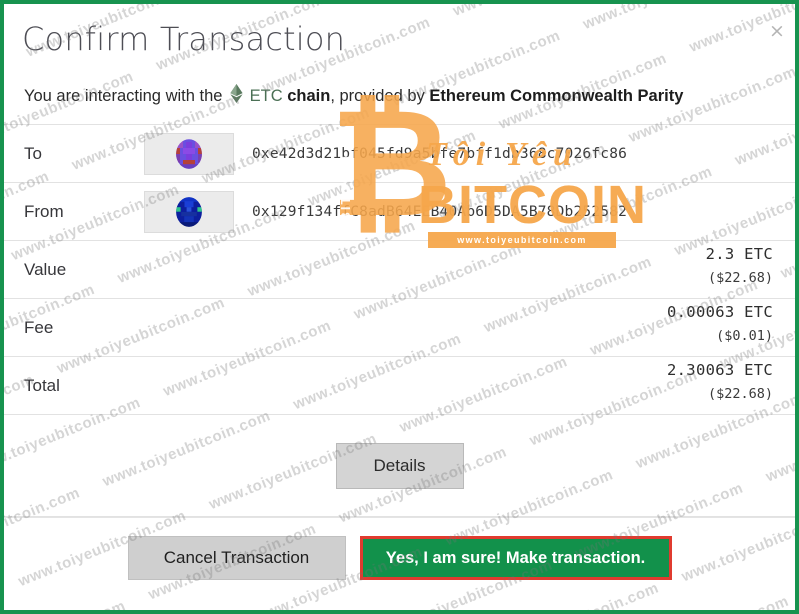 Image resolution: width=799 pixels, height=614 pixels. Describe the element at coordinates (39, 327) in the screenshot. I see `row-label-fee: Fee` at that location.